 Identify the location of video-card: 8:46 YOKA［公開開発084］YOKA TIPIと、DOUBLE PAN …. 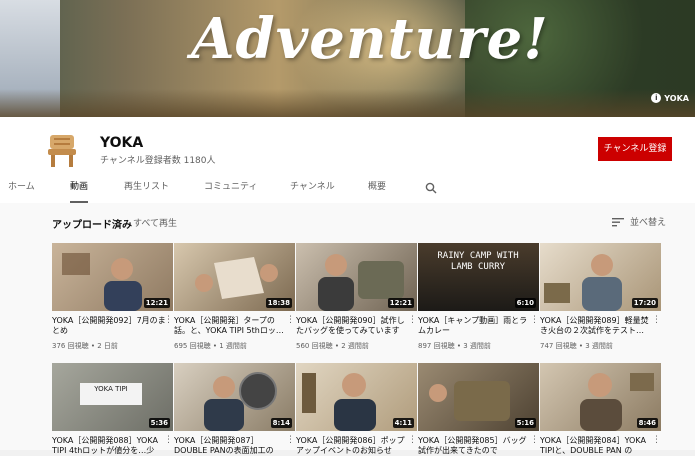
(600, 409).